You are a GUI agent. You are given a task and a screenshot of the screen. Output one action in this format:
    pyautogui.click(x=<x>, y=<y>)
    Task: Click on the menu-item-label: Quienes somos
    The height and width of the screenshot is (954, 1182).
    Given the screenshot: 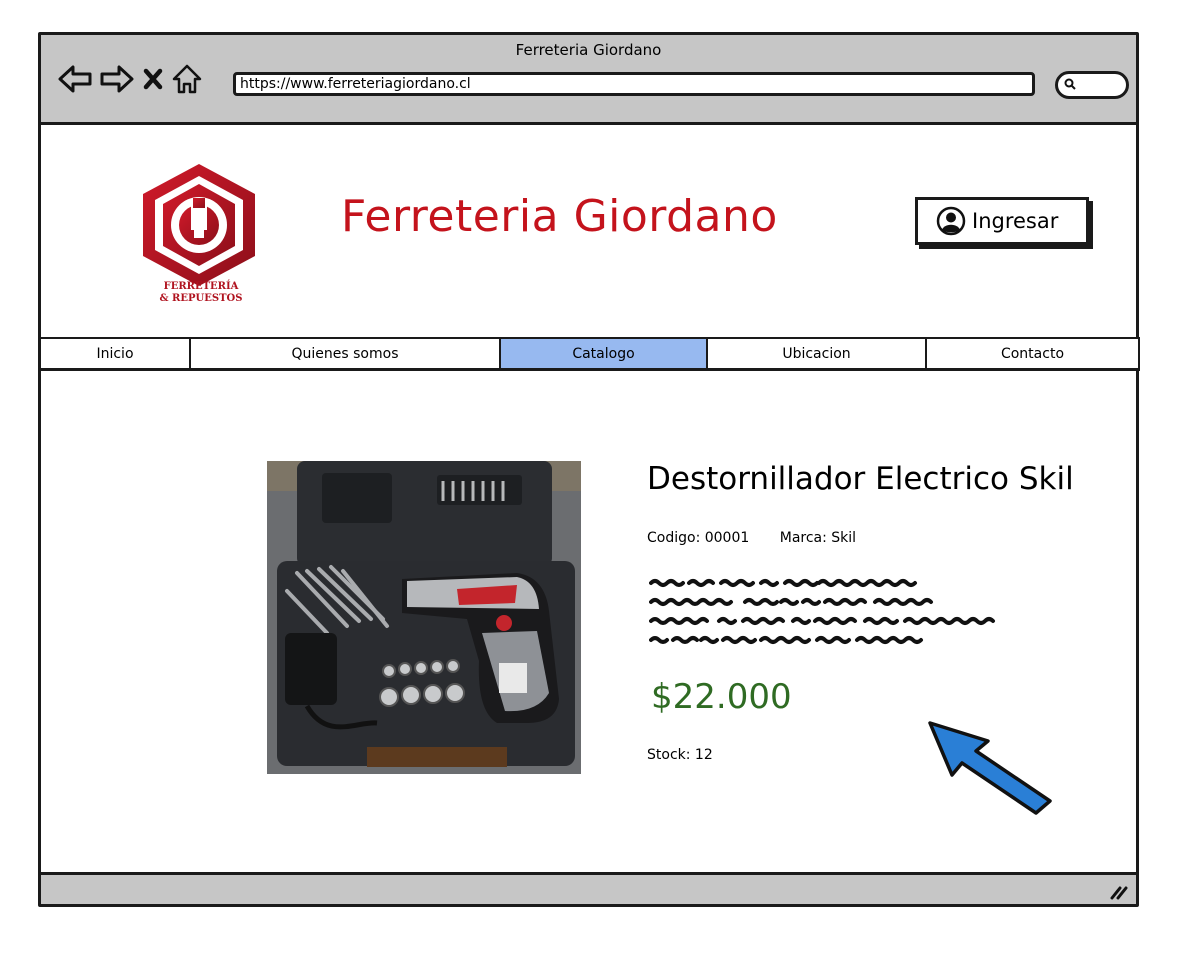 What is the action you would take?
    pyautogui.click(x=345, y=353)
    